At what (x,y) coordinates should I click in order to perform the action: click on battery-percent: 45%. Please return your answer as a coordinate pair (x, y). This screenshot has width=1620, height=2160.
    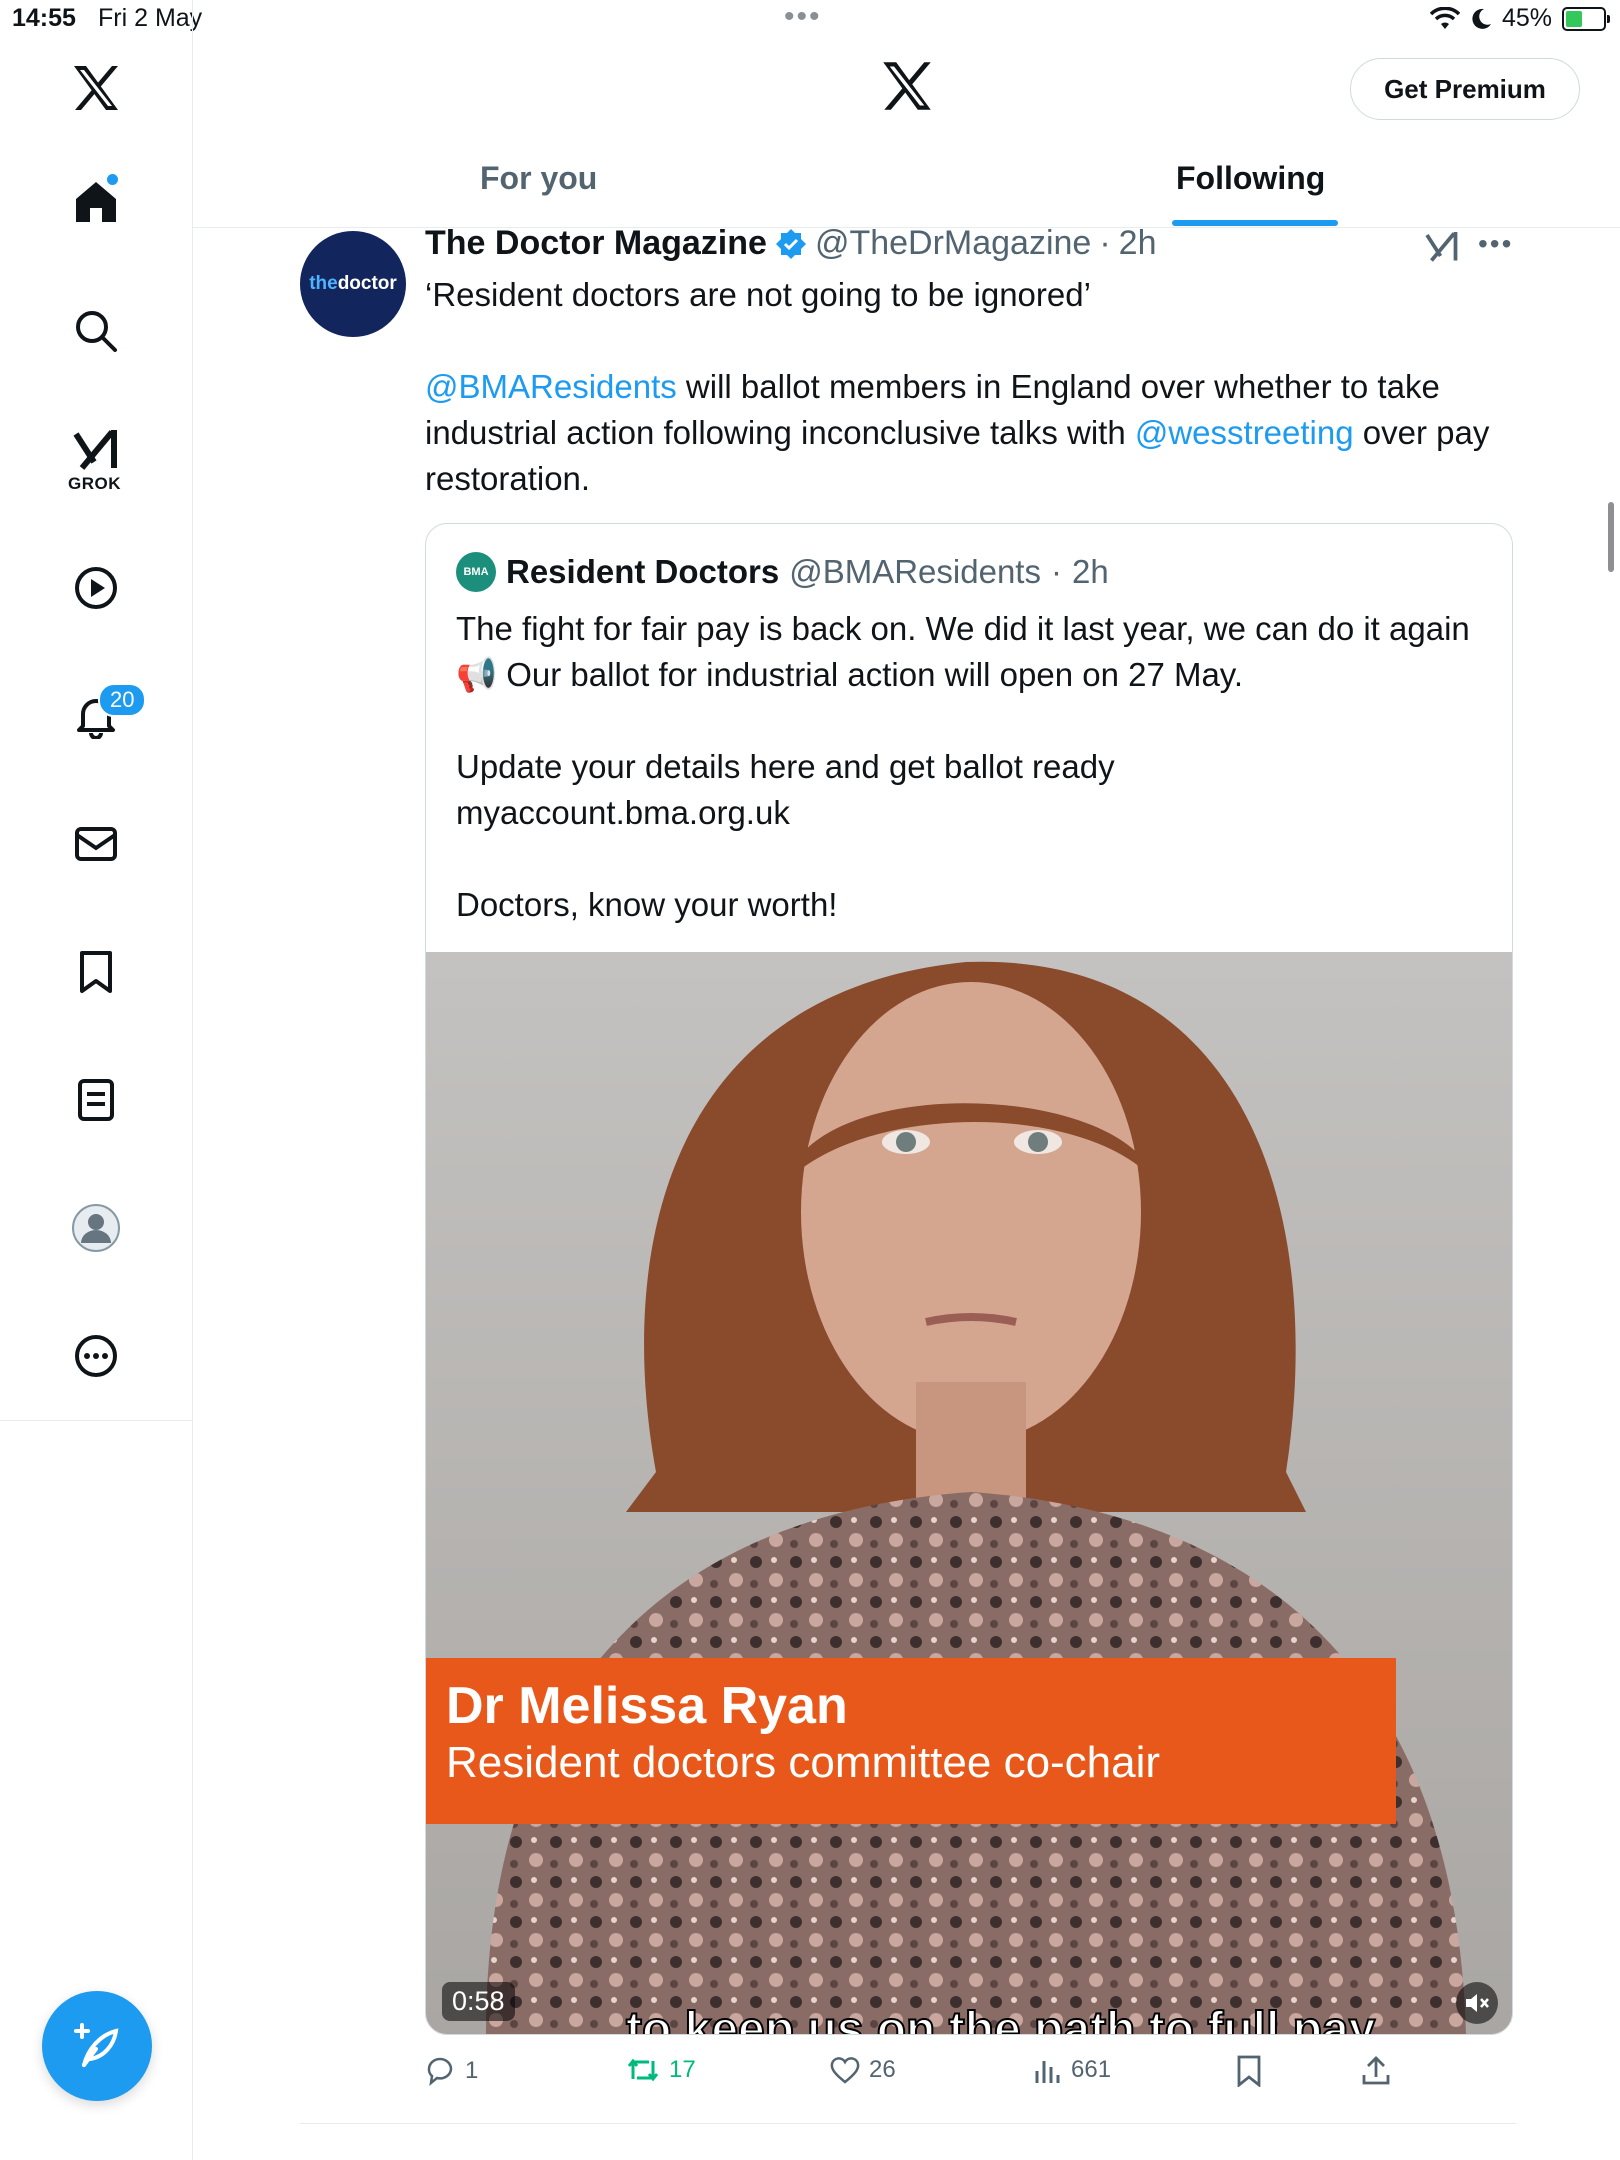
    Looking at the image, I should click on (1526, 18).